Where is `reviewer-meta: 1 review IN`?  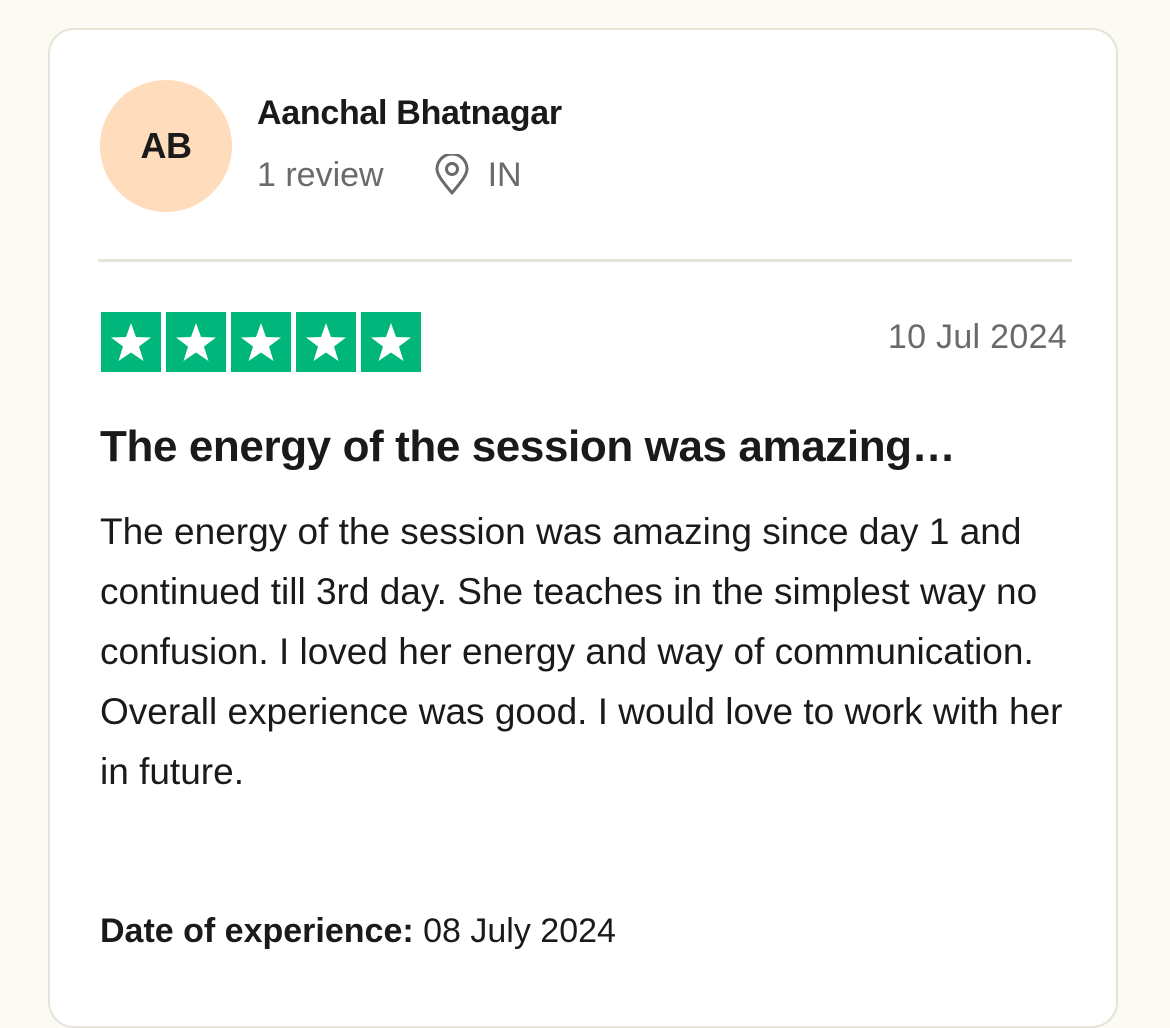 reviewer-meta: 1 review IN is located at coordinates (389, 174).